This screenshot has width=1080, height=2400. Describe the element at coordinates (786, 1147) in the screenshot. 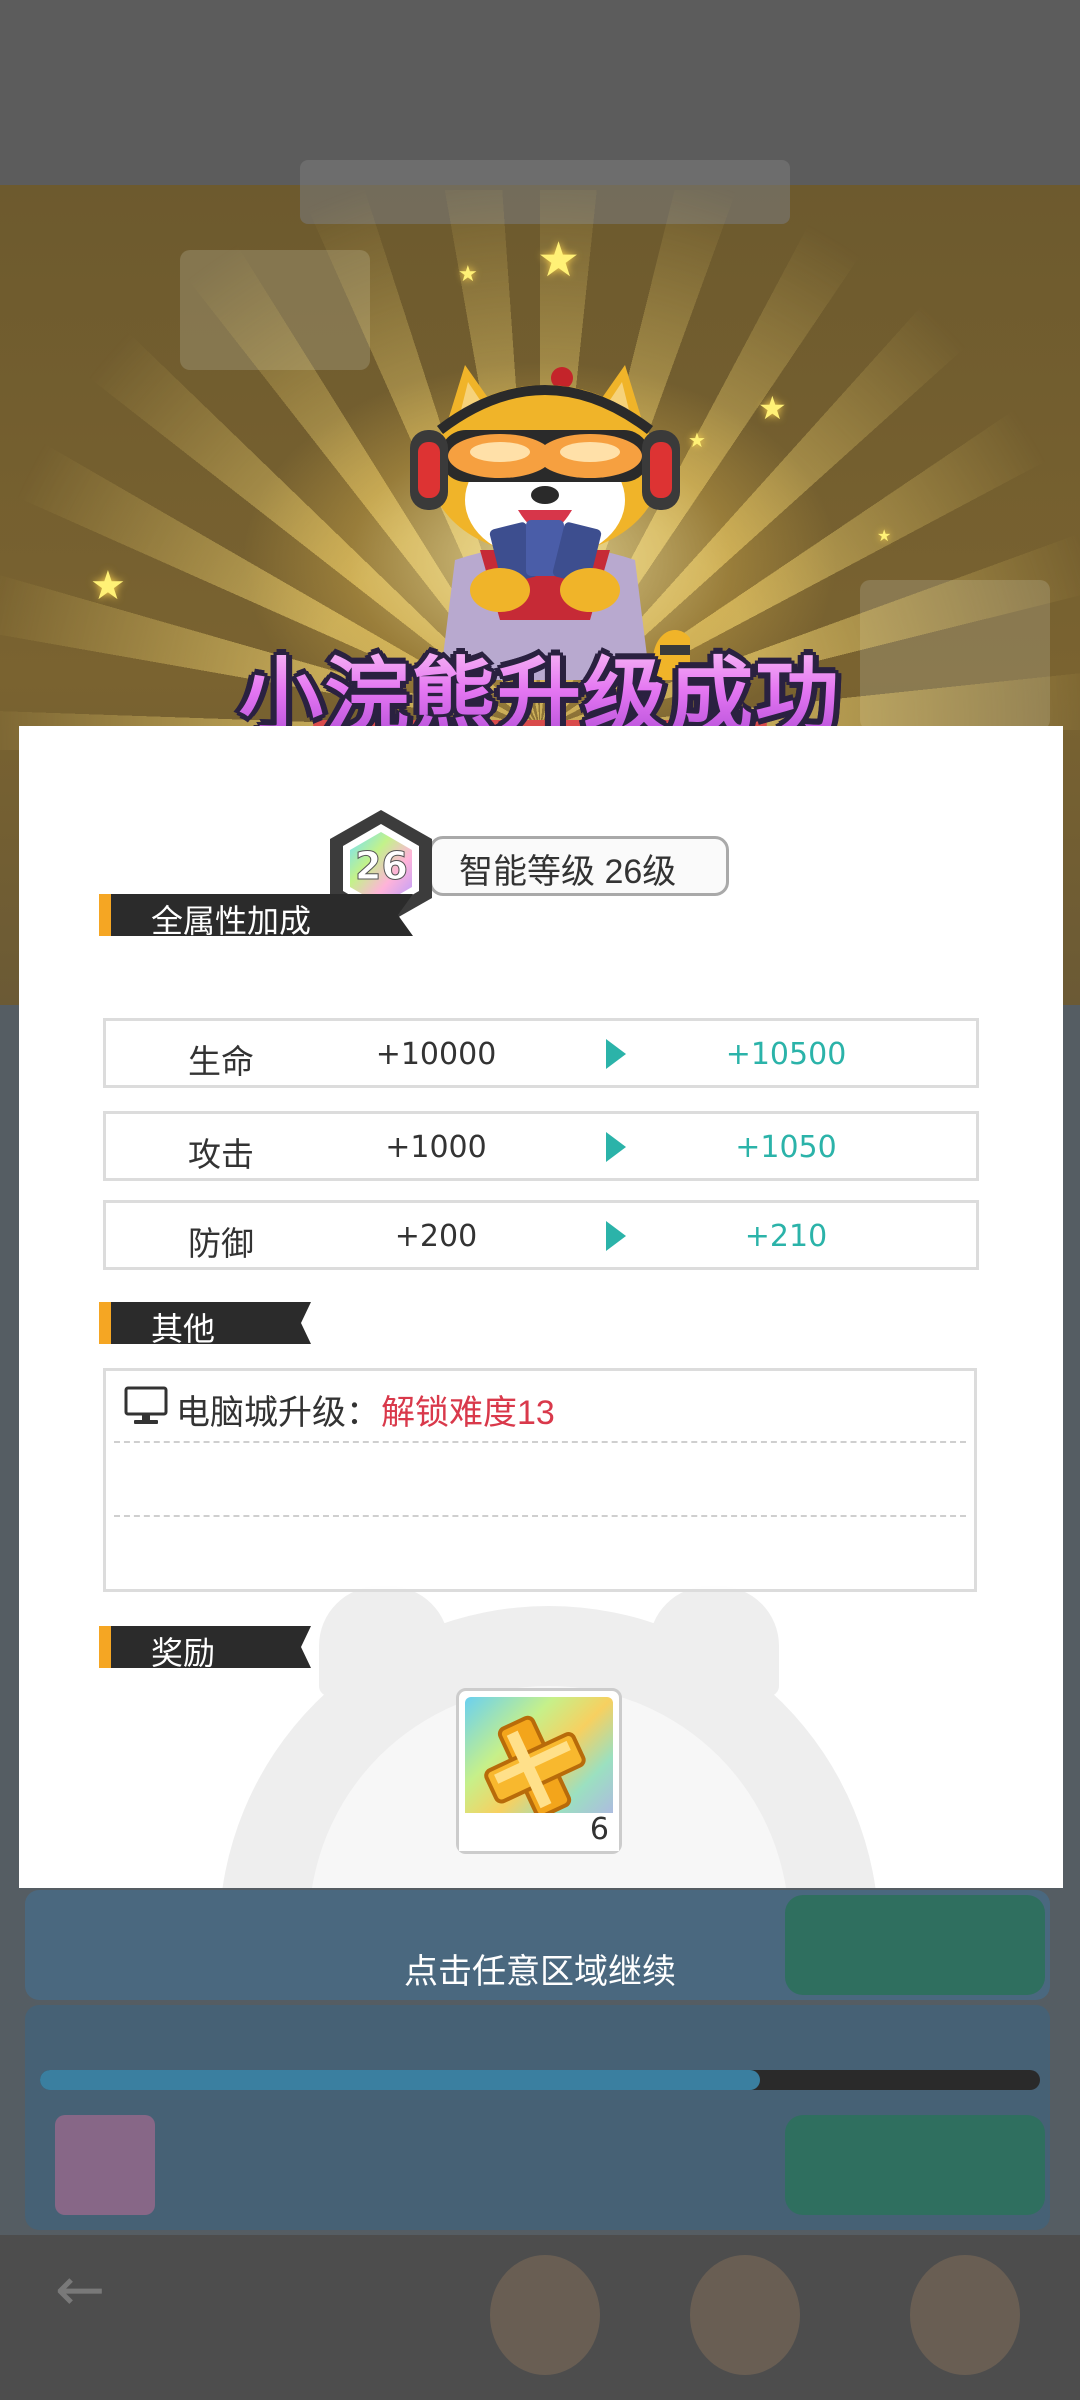

I see `stat-new-value: +1050` at that location.